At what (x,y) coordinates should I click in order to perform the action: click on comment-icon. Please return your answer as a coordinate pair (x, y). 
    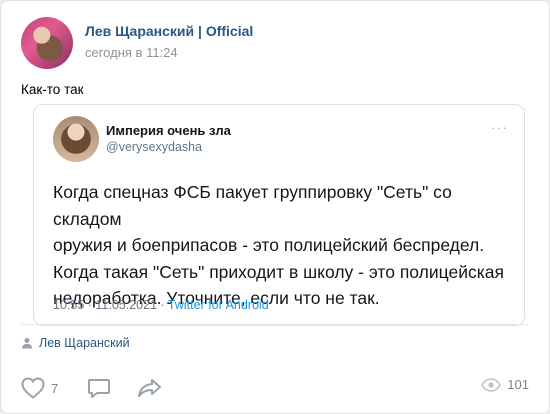
    Looking at the image, I should click on (99, 388).